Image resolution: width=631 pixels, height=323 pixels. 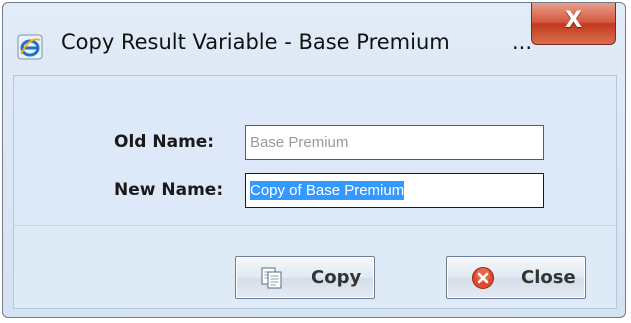 I want to click on window-close-button: X, so click(x=573, y=24).